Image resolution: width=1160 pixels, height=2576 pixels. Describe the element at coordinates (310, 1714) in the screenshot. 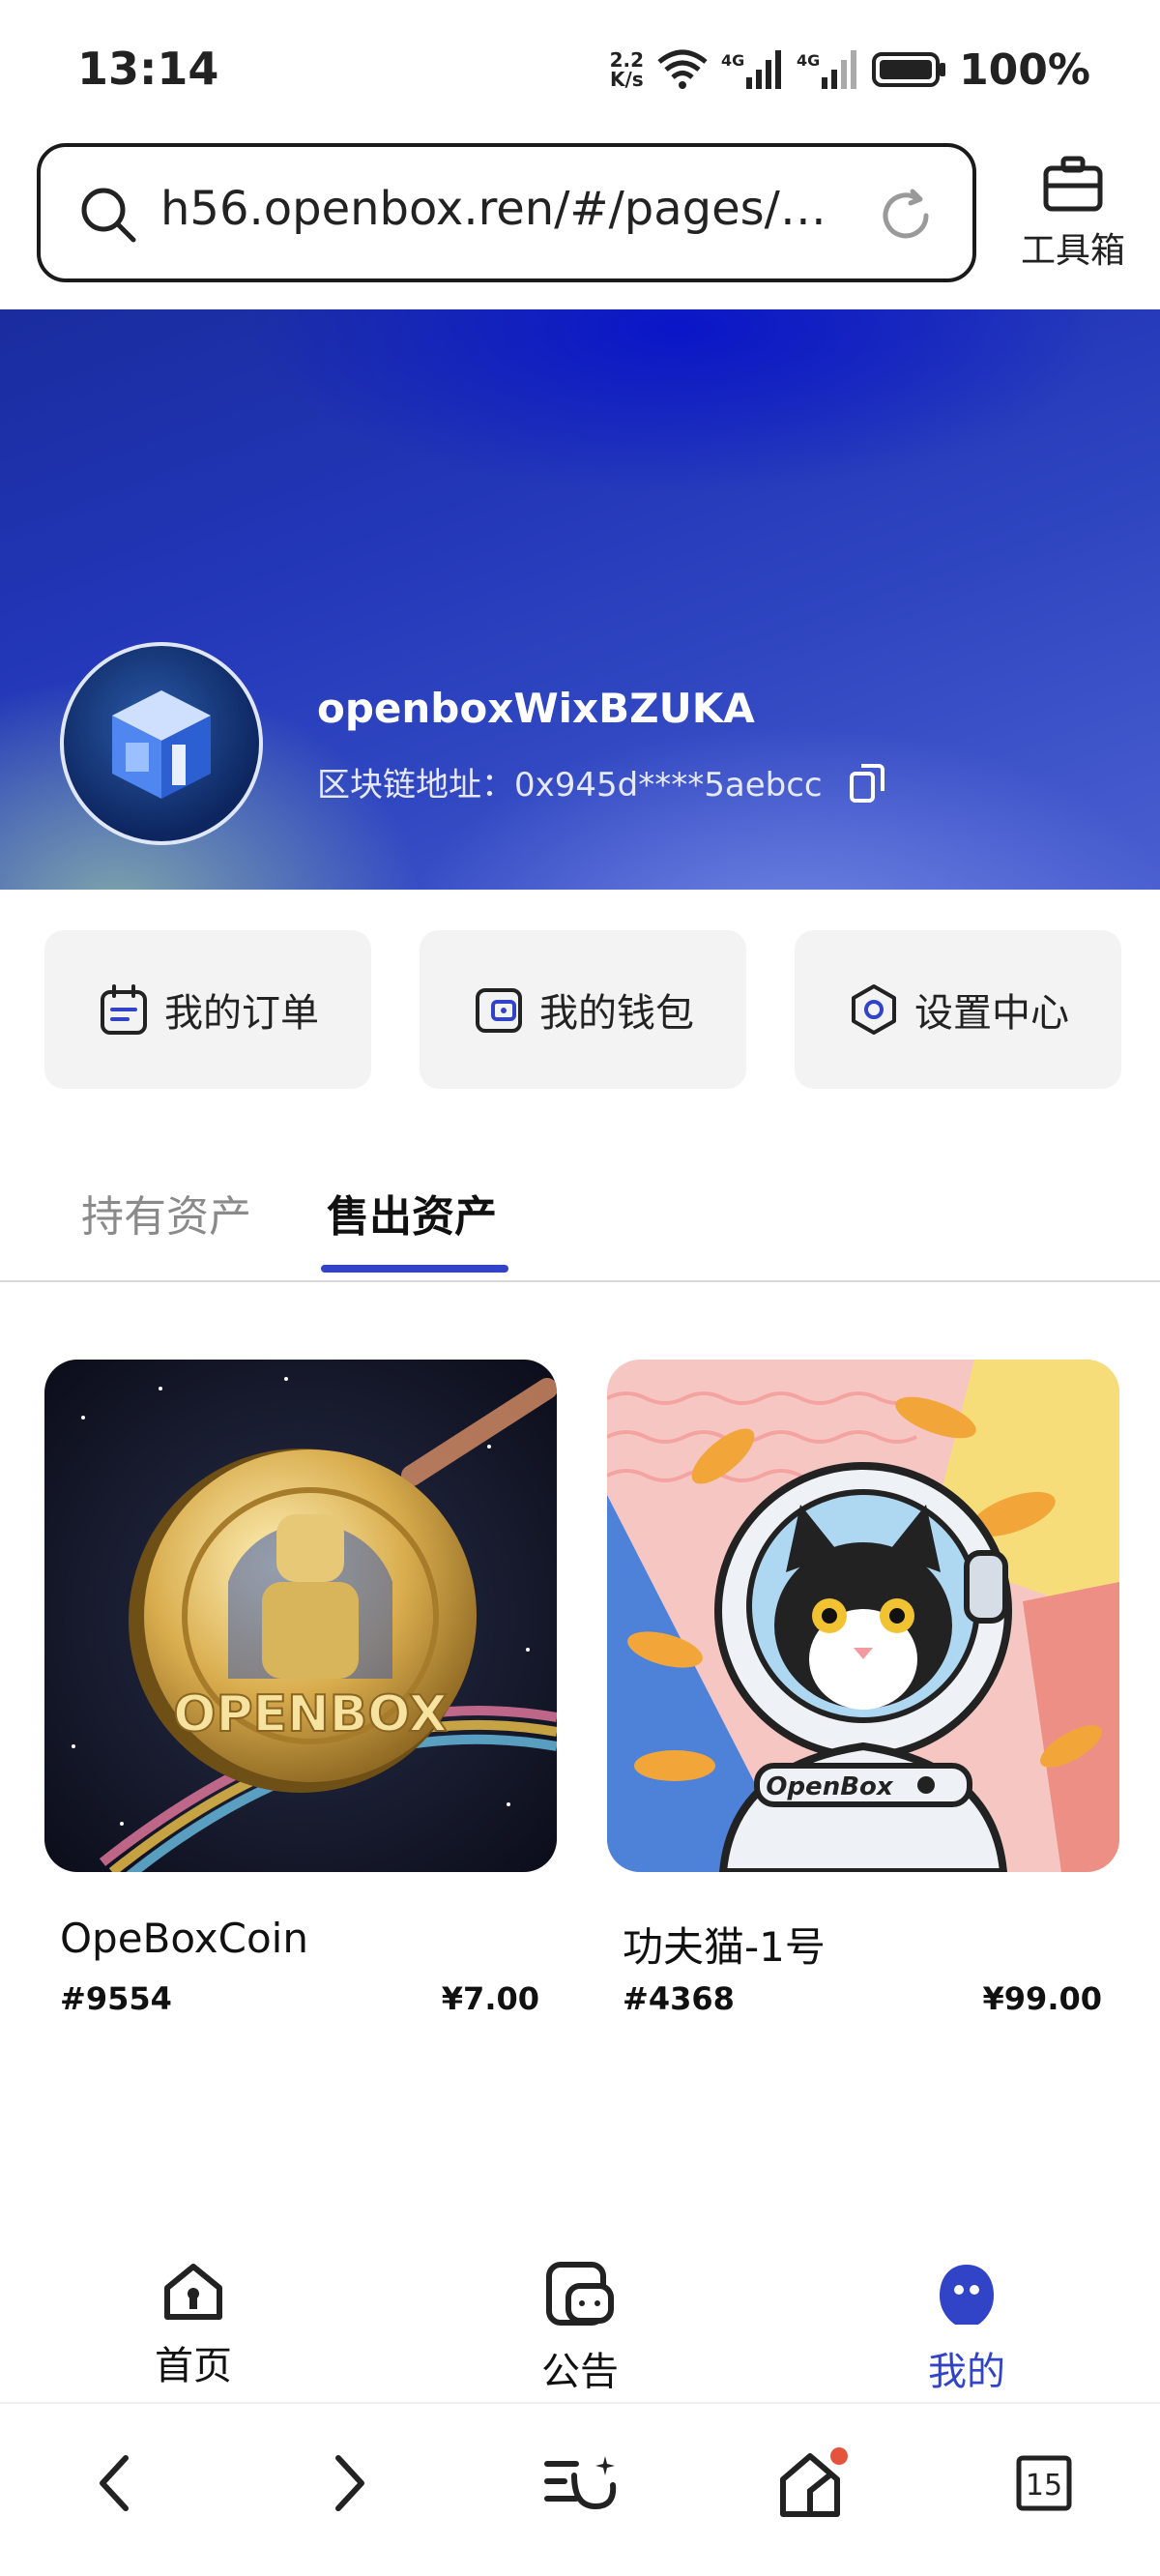

I see `svg-text: OPENBOX` at that location.